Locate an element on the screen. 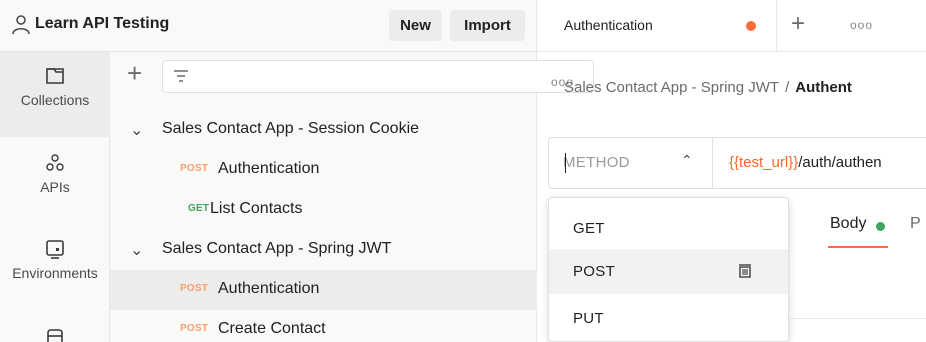 The height and width of the screenshot is (342, 926). workspace-title: Learn API Testing is located at coordinates (102, 24).